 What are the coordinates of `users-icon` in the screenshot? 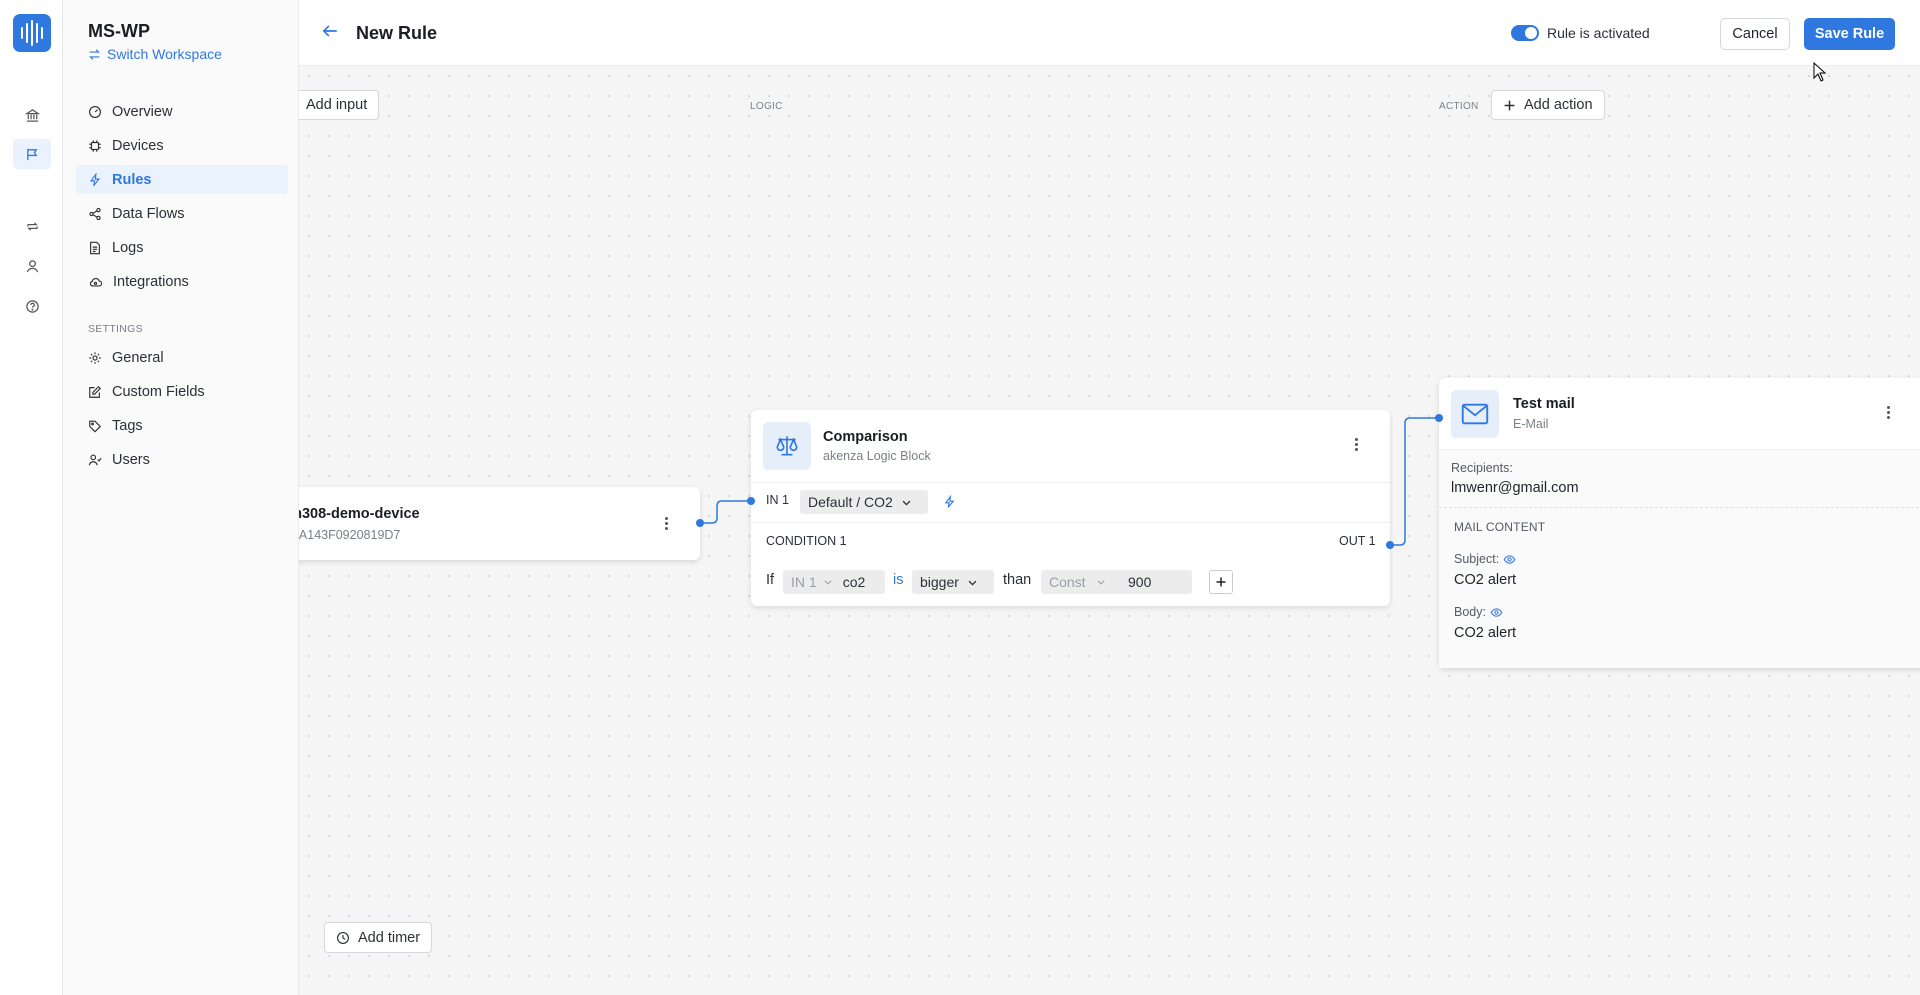 It's located at (95, 459).